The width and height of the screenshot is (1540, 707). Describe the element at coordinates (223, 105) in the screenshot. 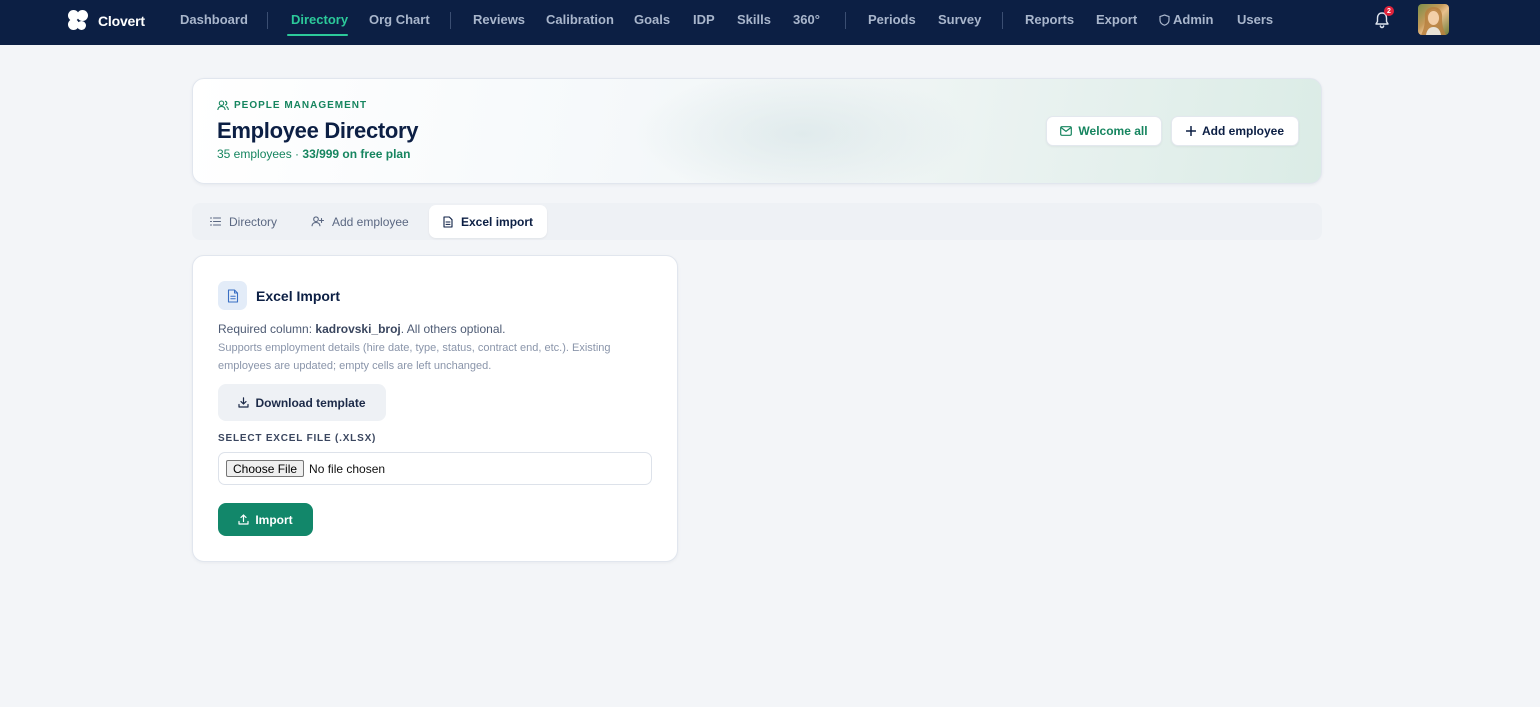

I see `users-icon` at that location.